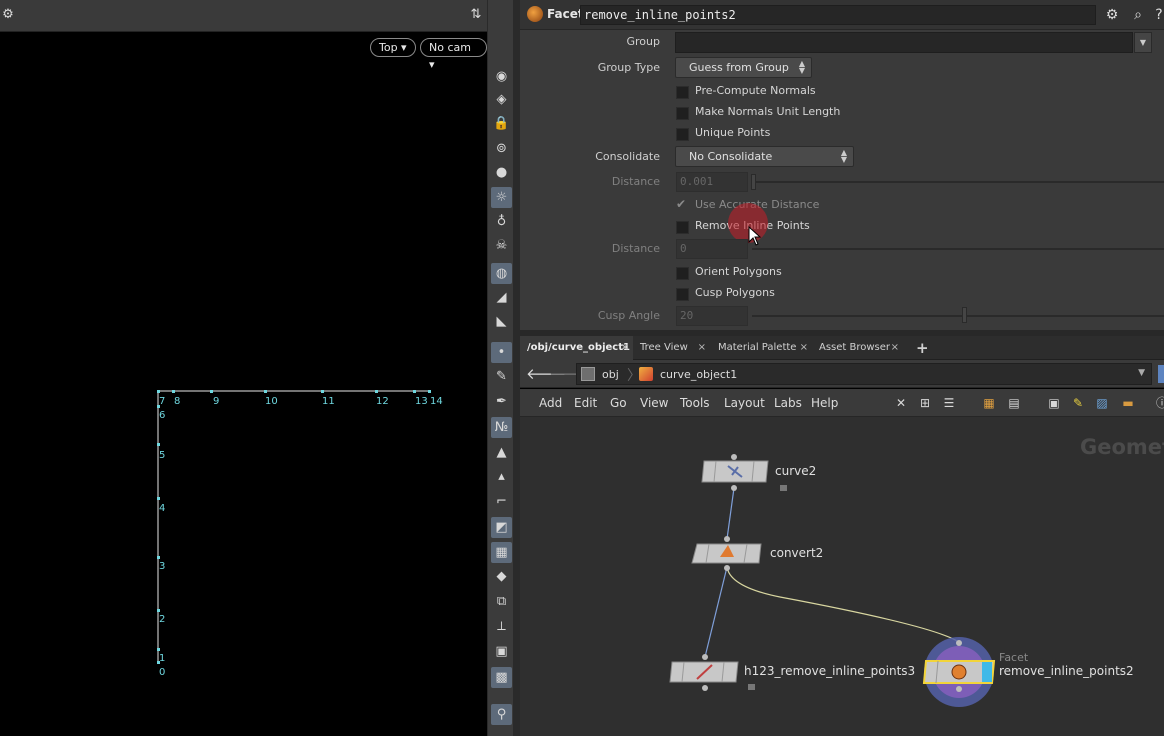  Describe the element at coordinates (1078, 403) in the screenshot. I see `sticky-note-icon: ✎` at that location.